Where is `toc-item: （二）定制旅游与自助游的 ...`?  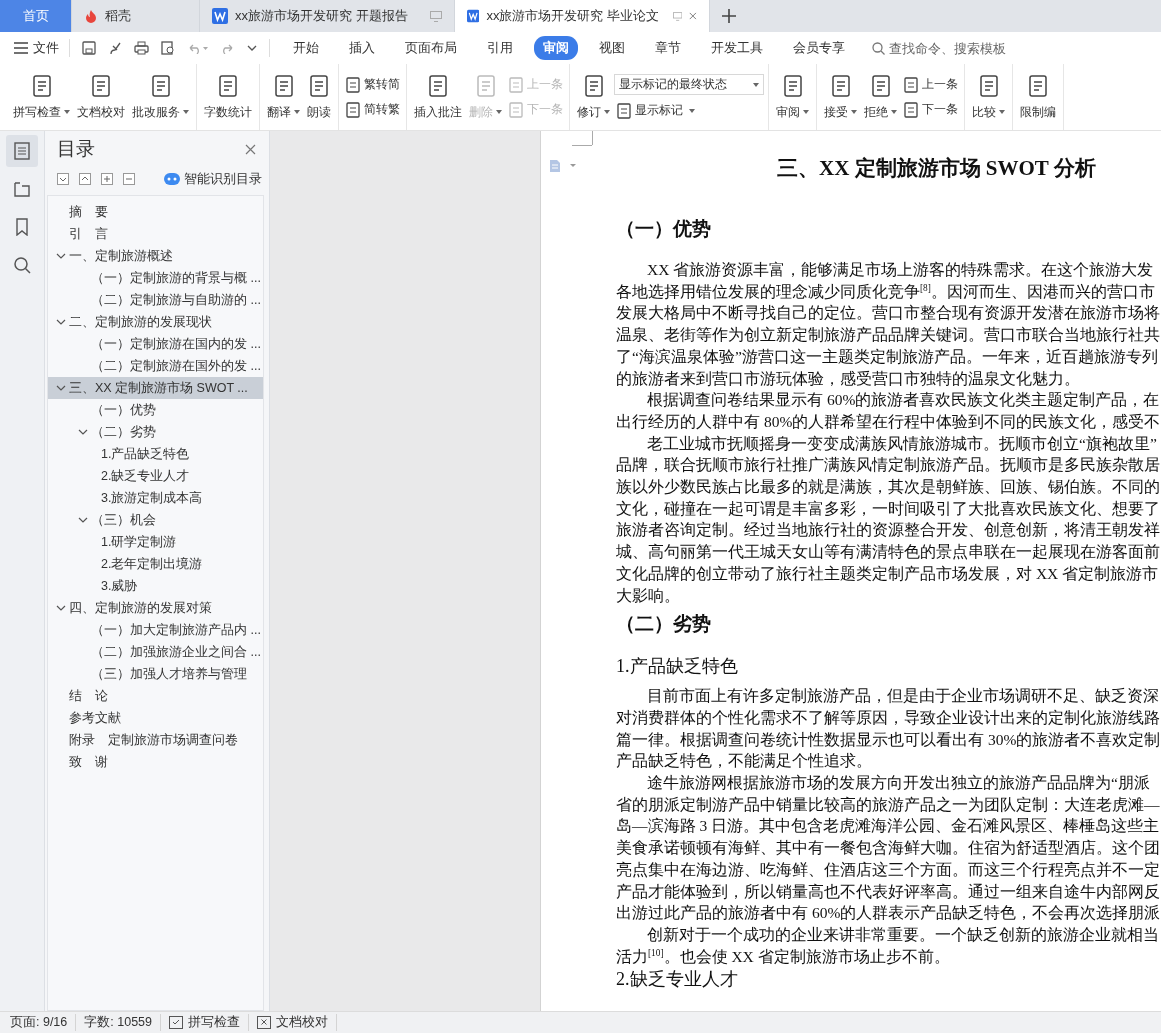
toc-item: （二）定制旅游与自助游的 ... is located at coordinates (155, 300).